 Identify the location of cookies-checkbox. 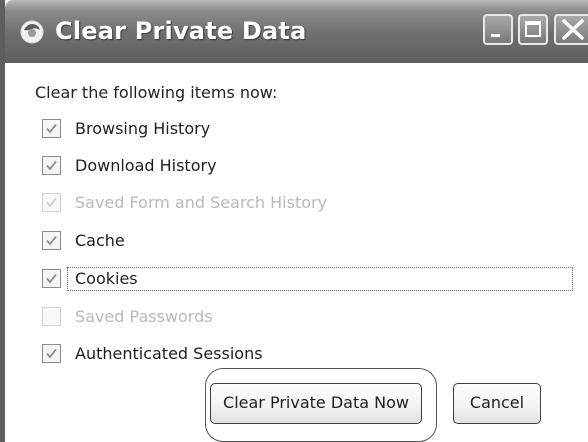
(51, 278).